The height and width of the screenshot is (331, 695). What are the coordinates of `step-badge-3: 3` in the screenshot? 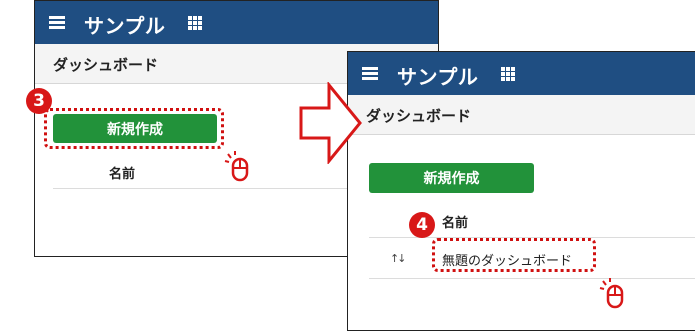 It's located at (39, 101).